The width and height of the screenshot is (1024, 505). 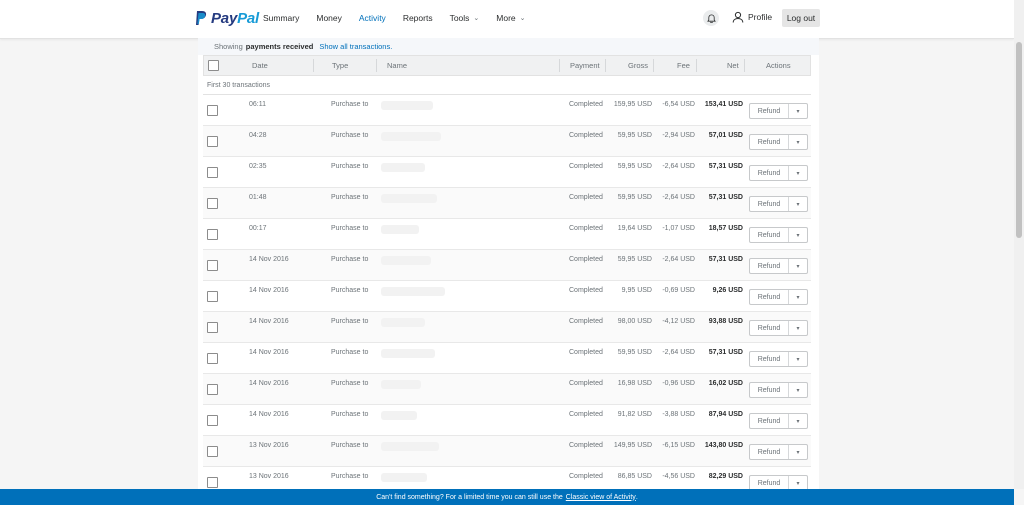 I want to click on row-gross: 59,95 USD, so click(x=634, y=352).